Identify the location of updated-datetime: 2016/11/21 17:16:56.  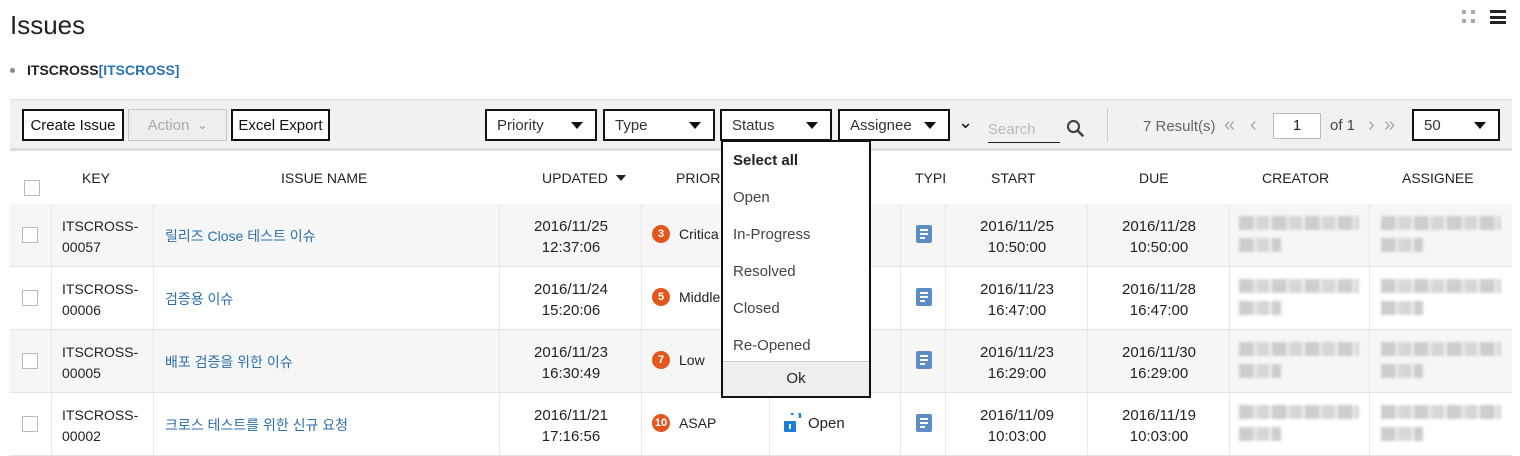
(571, 426).